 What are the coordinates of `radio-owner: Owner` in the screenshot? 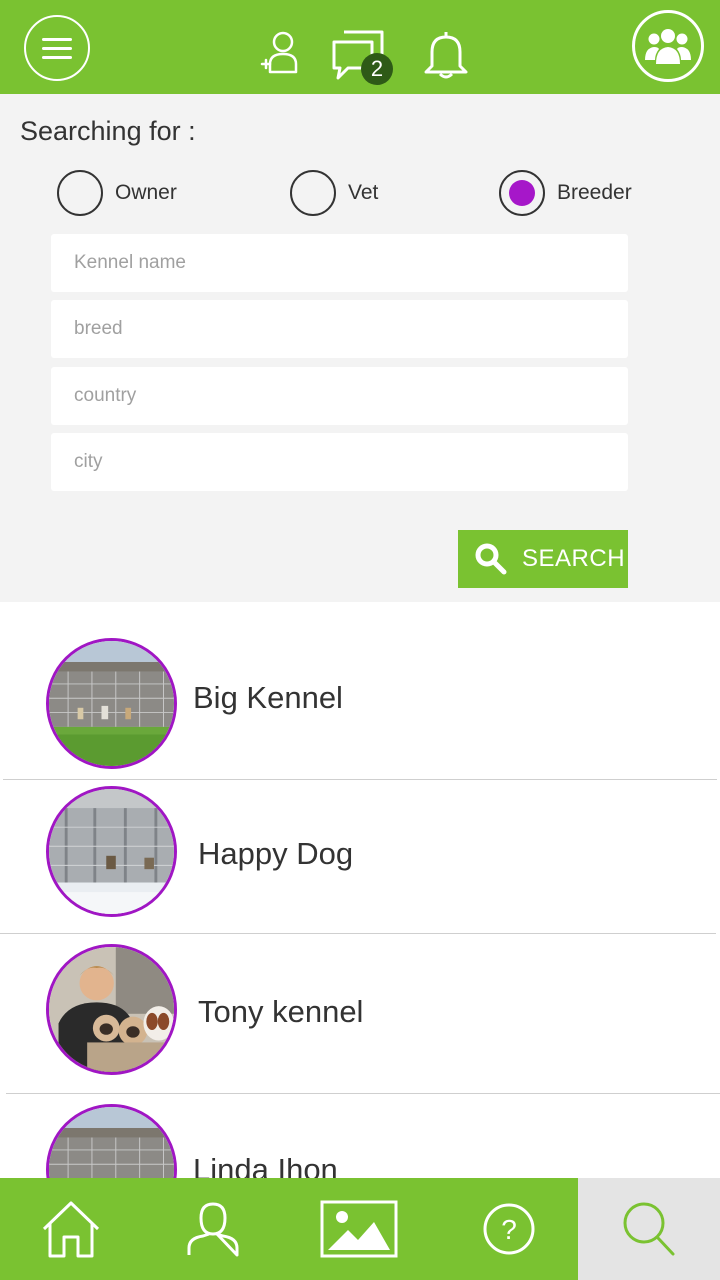 It's located at (117, 193).